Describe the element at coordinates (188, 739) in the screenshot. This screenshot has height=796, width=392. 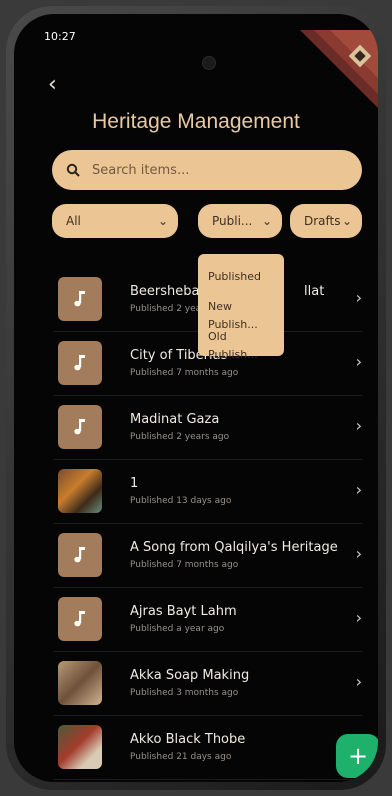
I see `item-title: Akko Black Thobe` at that location.